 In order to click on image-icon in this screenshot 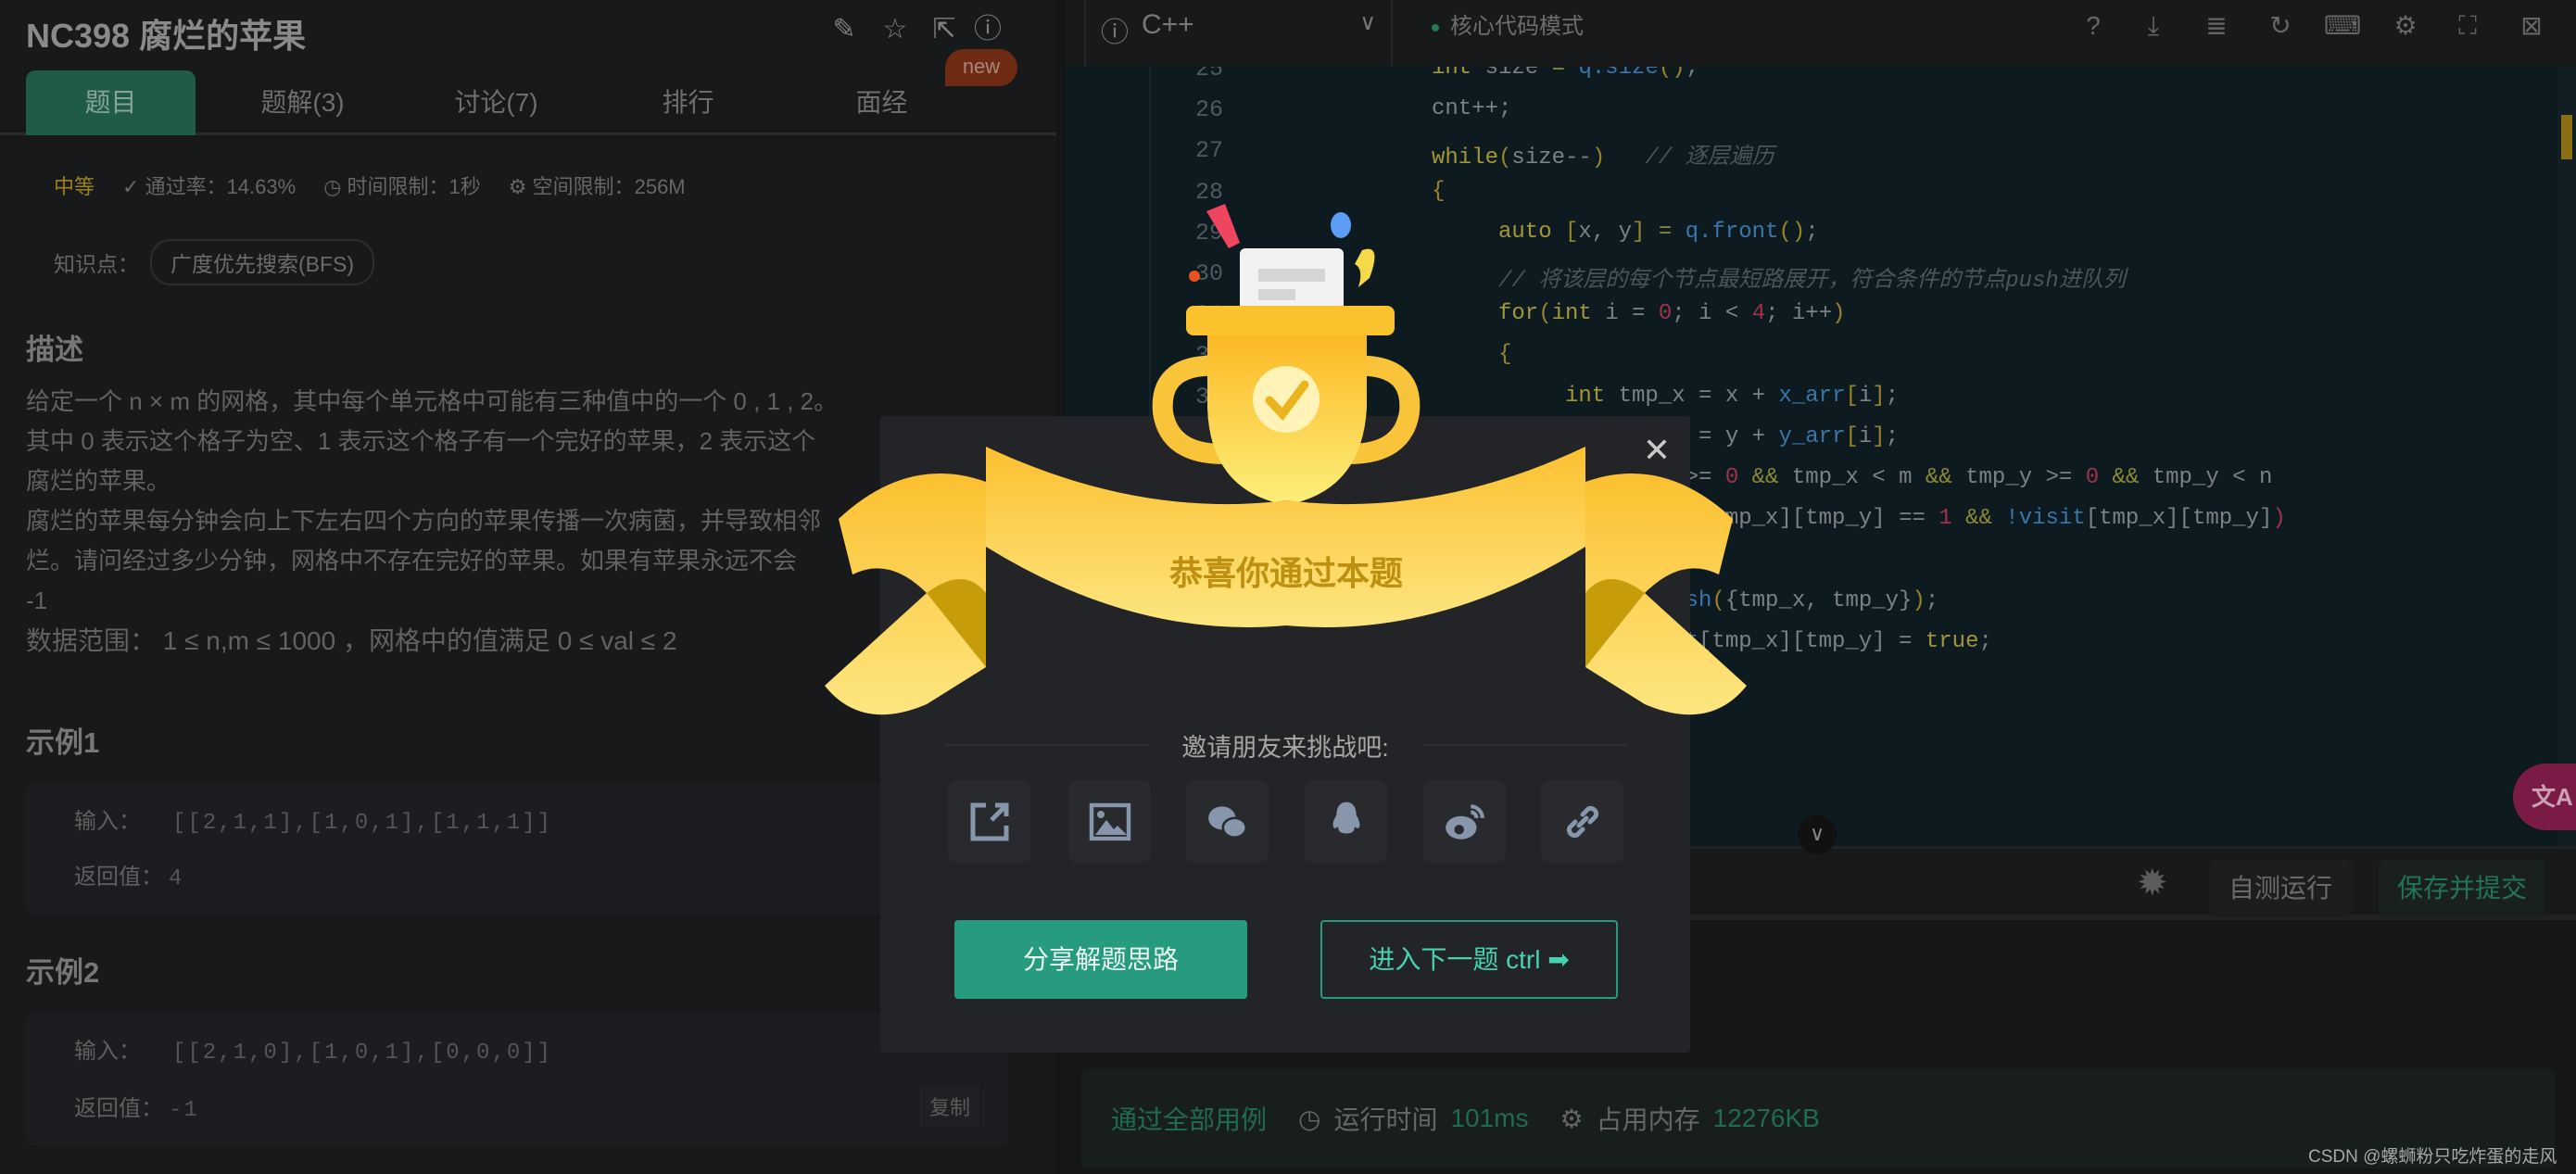, I will do `click(1109, 821)`.